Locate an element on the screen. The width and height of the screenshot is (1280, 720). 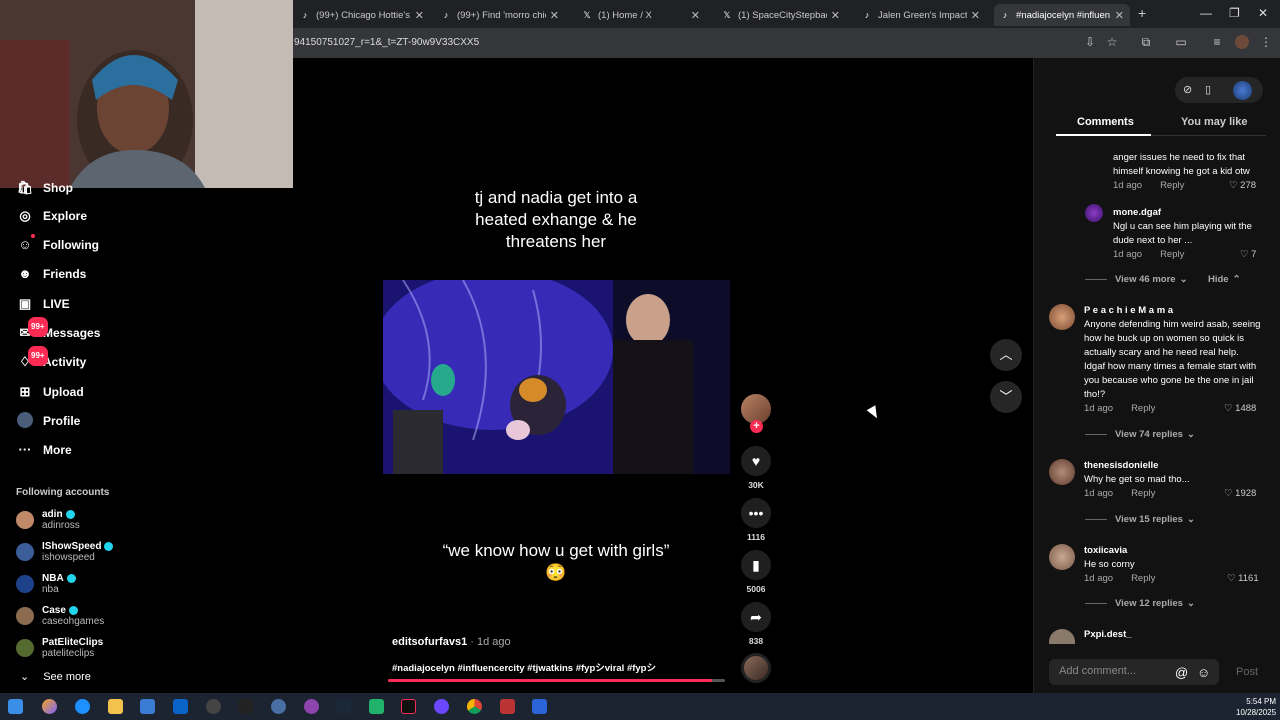
bookmark-star-icon: ☆ is located at coordinates (1112, 42).